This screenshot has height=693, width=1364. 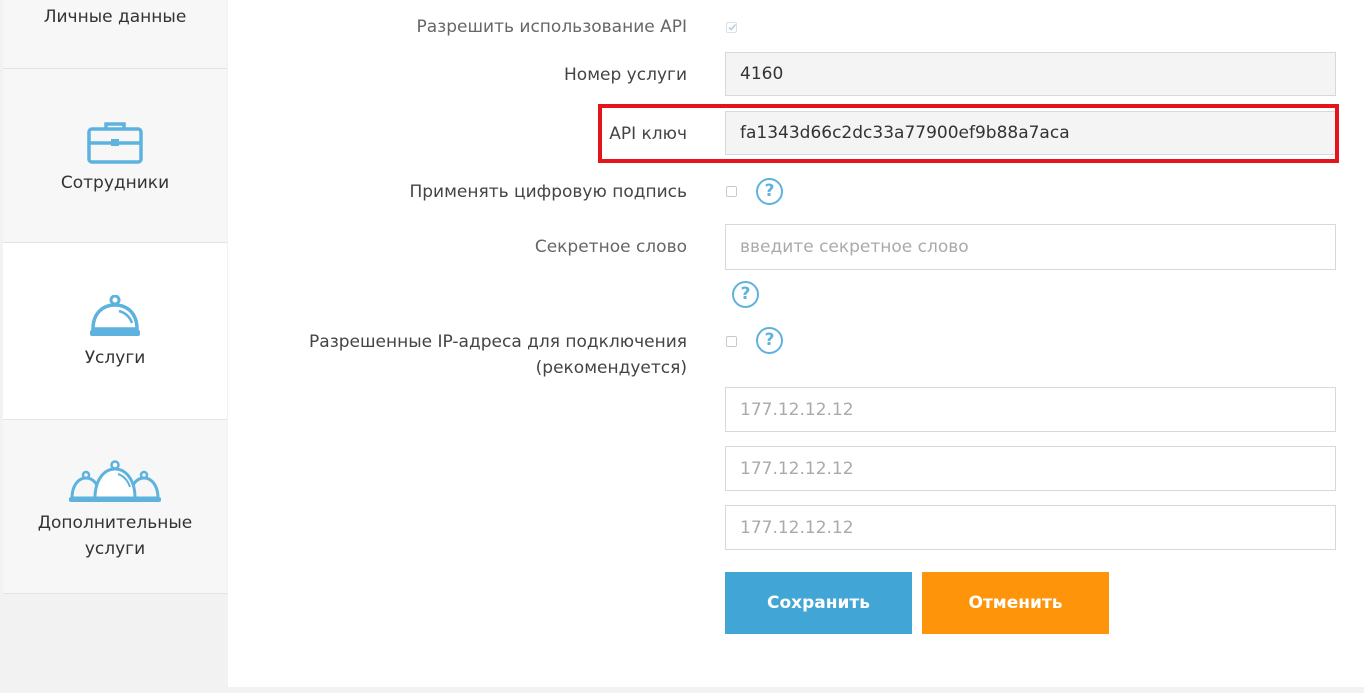 What do you see at coordinates (115, 507) in the screenshot?
I see `sidebar-item-additional-services: Дополнительные услуги` at bounding box center [115, 507].